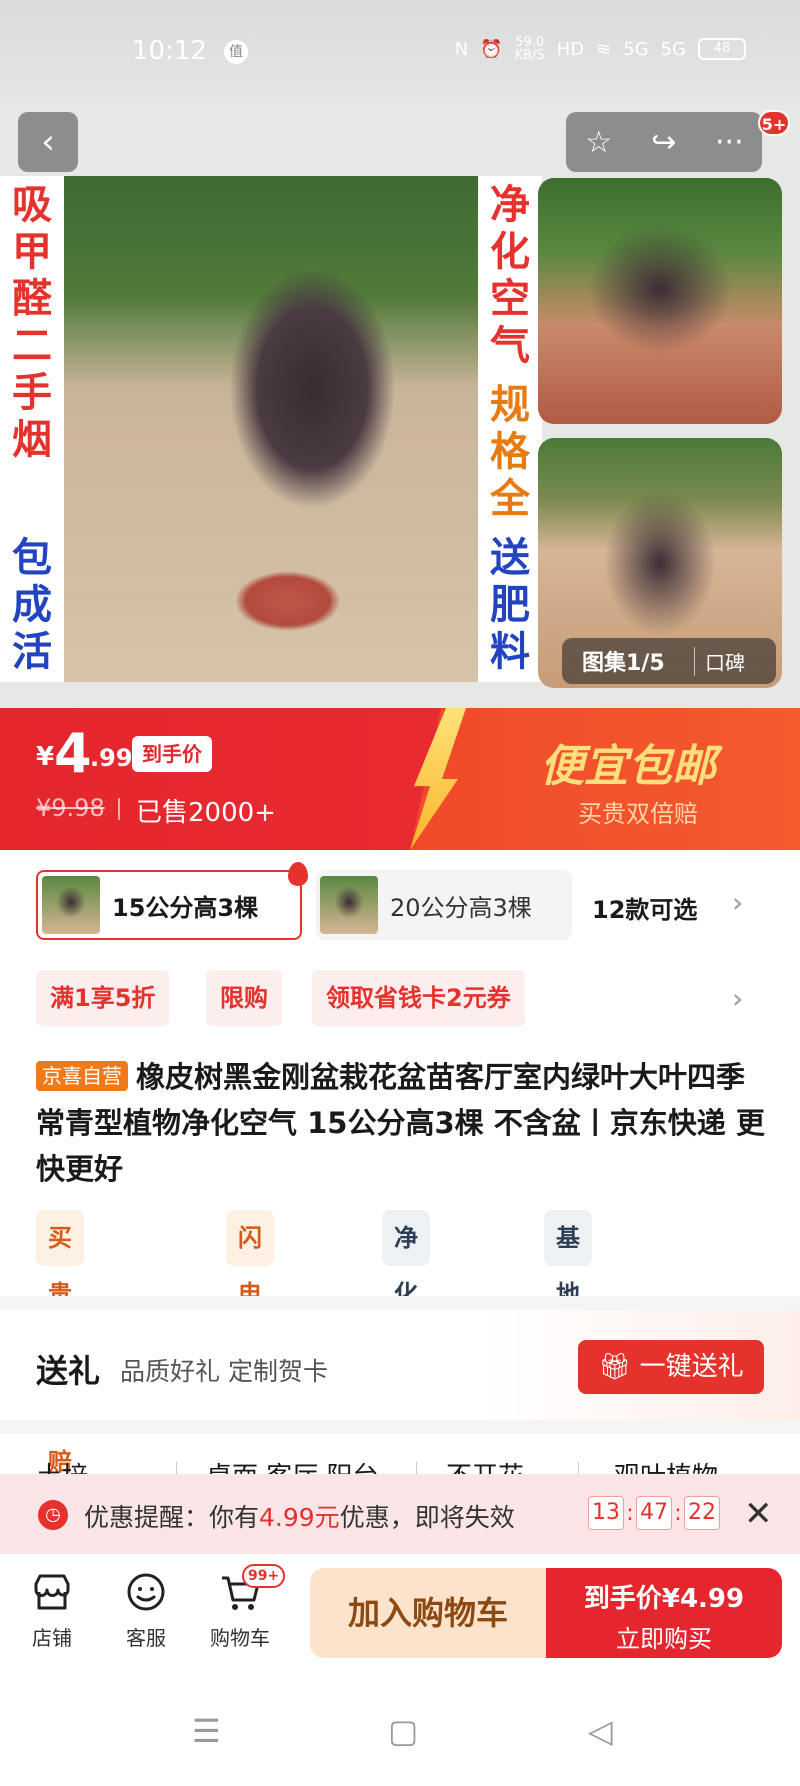 The width and height of the screenshot is (800, 1786). I want to click on status-icons: N ⏰ 59.0 KB/S HD ≋ 5G 5G 48, so click(600, 49).